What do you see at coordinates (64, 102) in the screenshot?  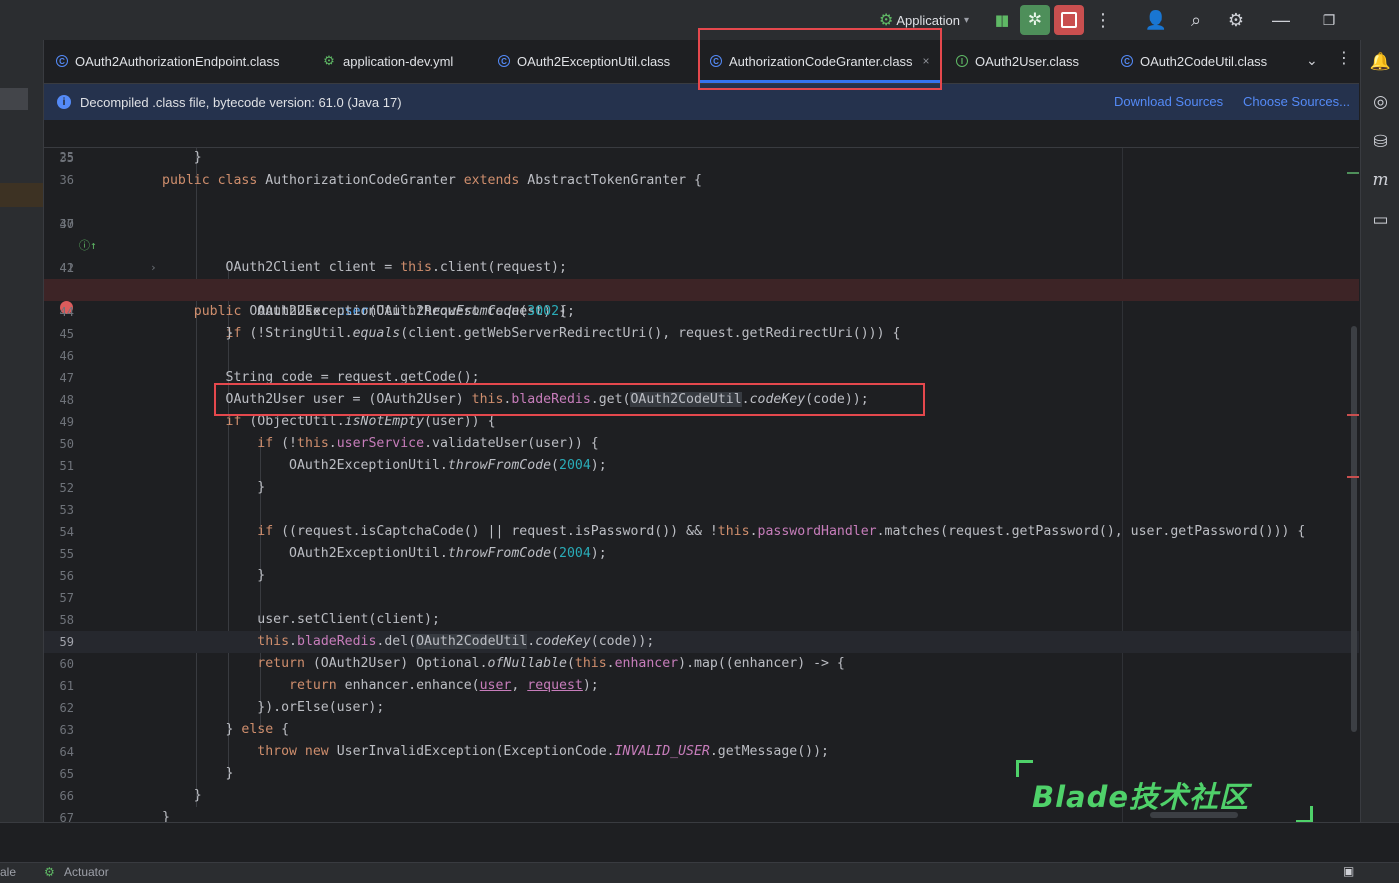 I see `info-icon: i` at bounding box center [64, 102].